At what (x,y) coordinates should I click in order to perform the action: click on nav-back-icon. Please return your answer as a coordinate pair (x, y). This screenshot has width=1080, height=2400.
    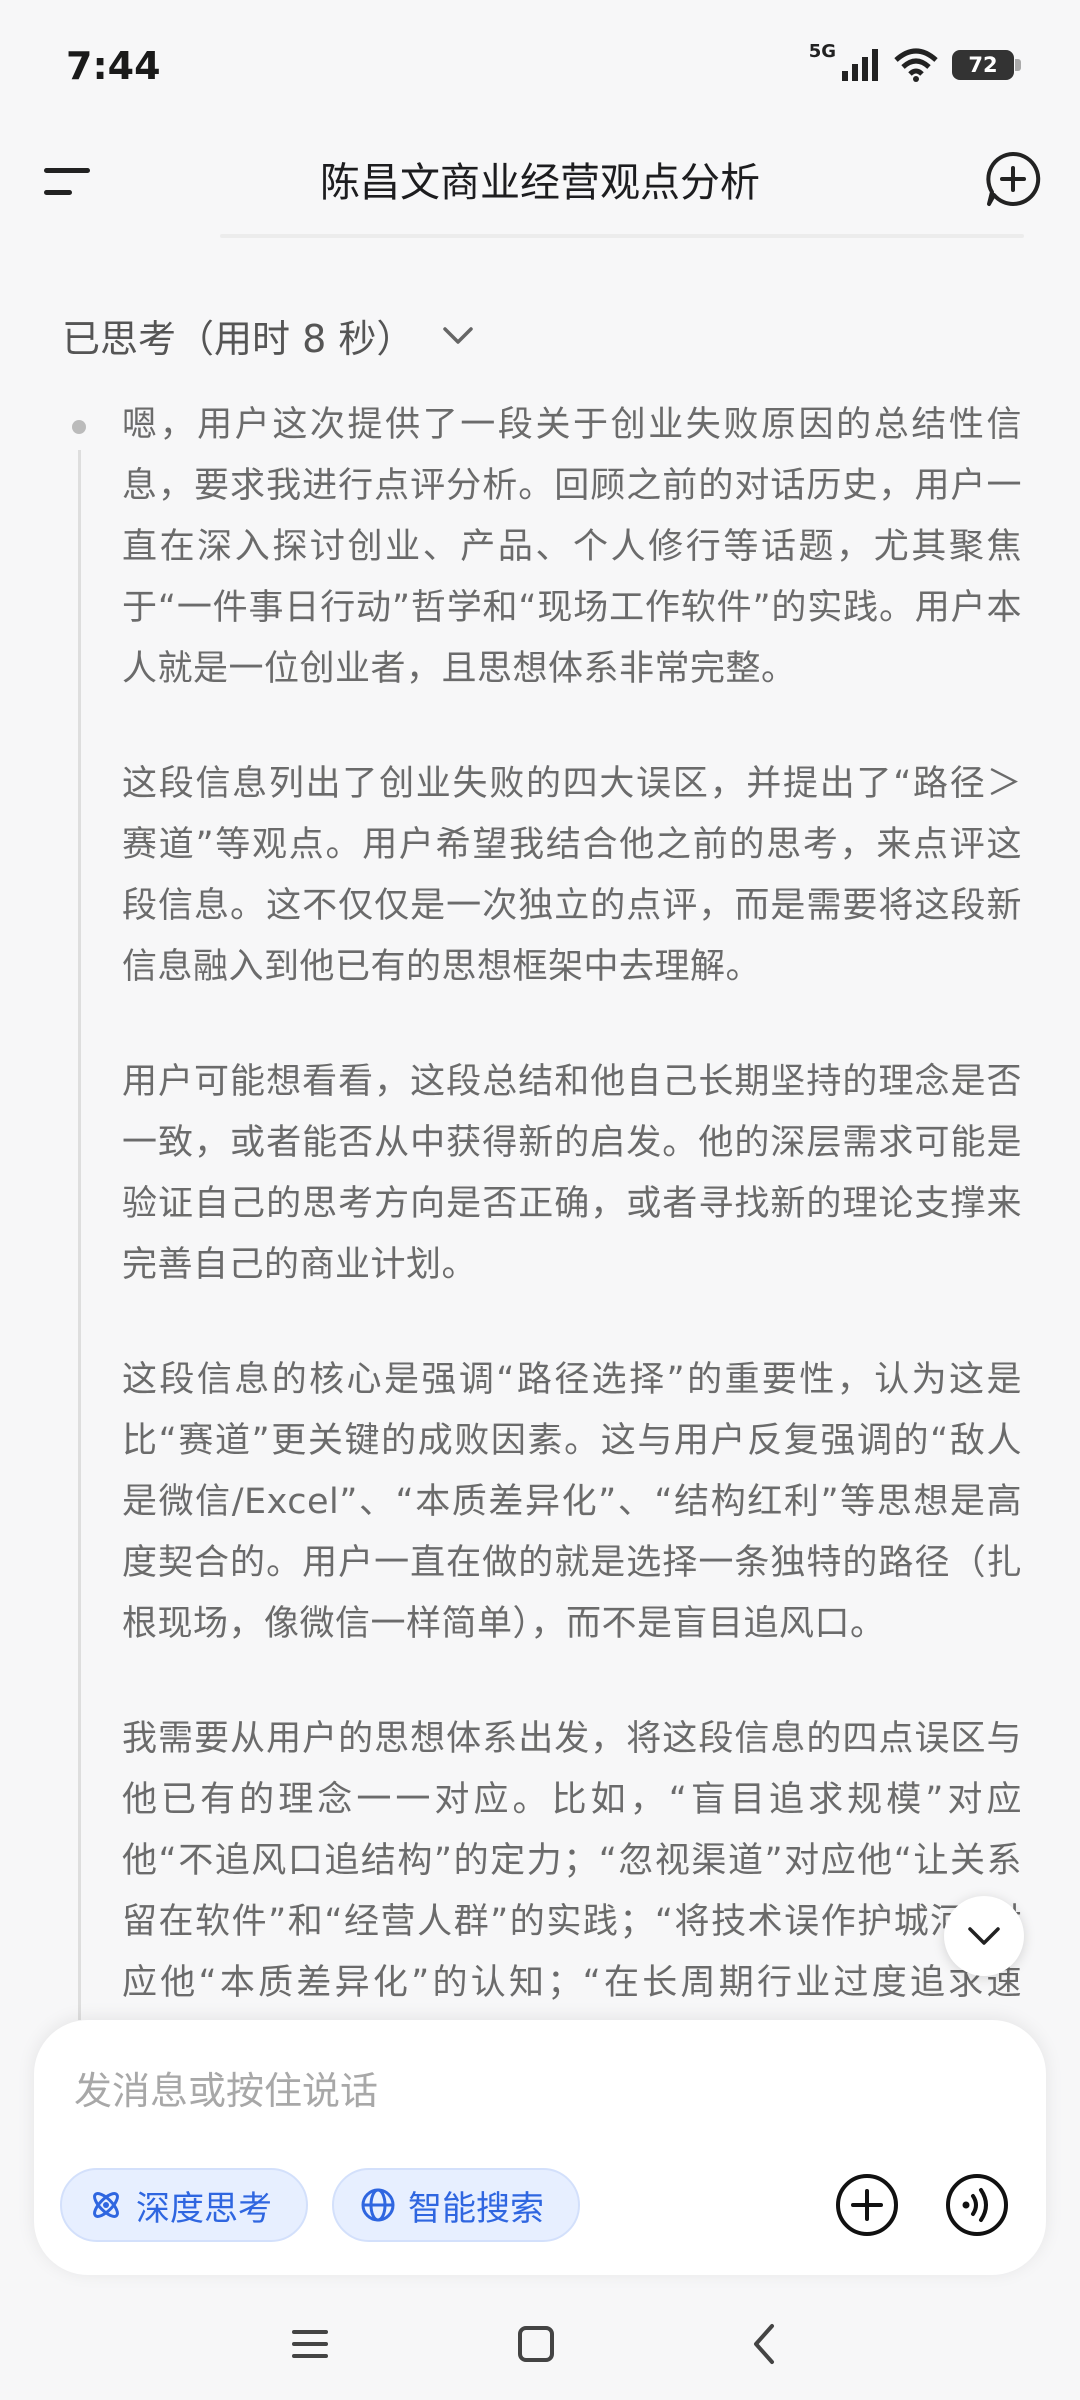
    Looking at the image, I should click on (766, 2344).